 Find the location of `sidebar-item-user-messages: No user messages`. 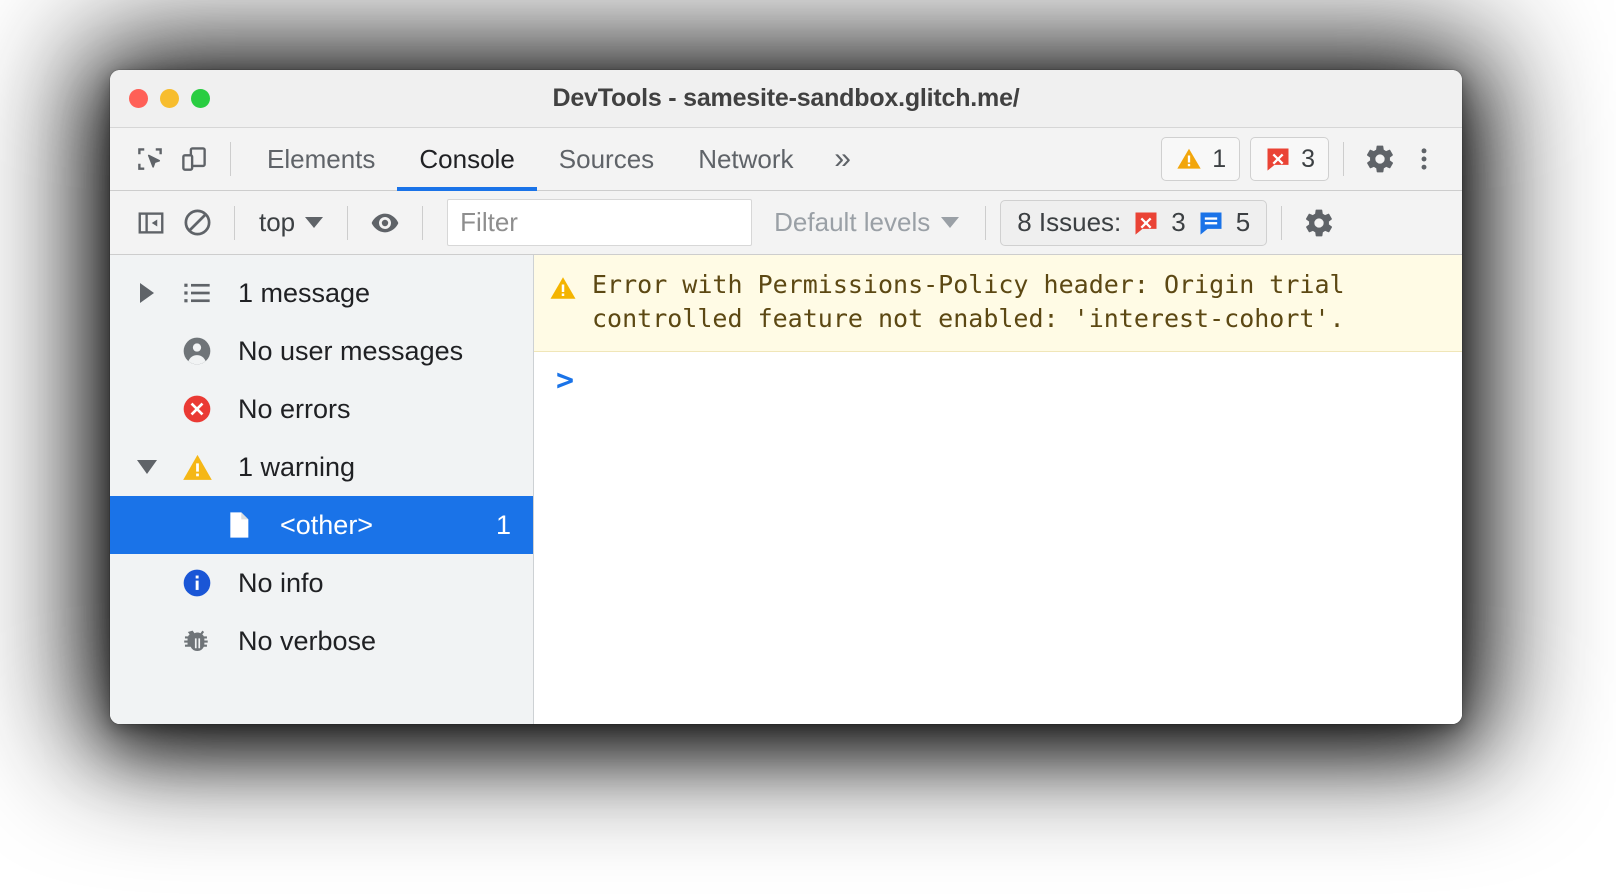

sidebar-item-user-messages: No user messages is located at coordinates (321, 351).